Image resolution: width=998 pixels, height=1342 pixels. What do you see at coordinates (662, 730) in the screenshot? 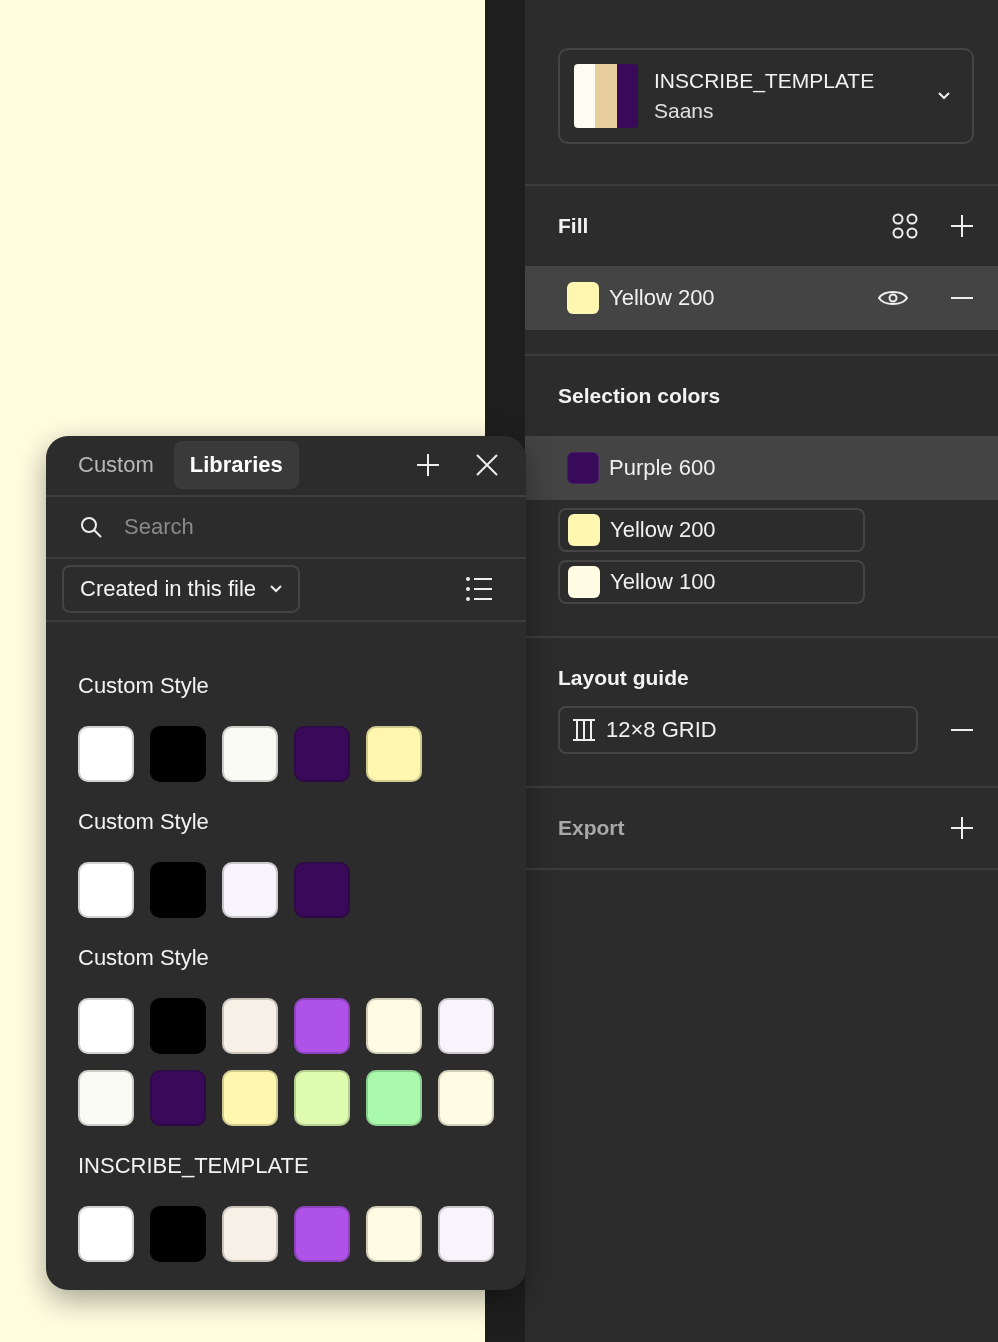
I see `grid-name: 12×8 GRID` at bounding box center [662, 730].